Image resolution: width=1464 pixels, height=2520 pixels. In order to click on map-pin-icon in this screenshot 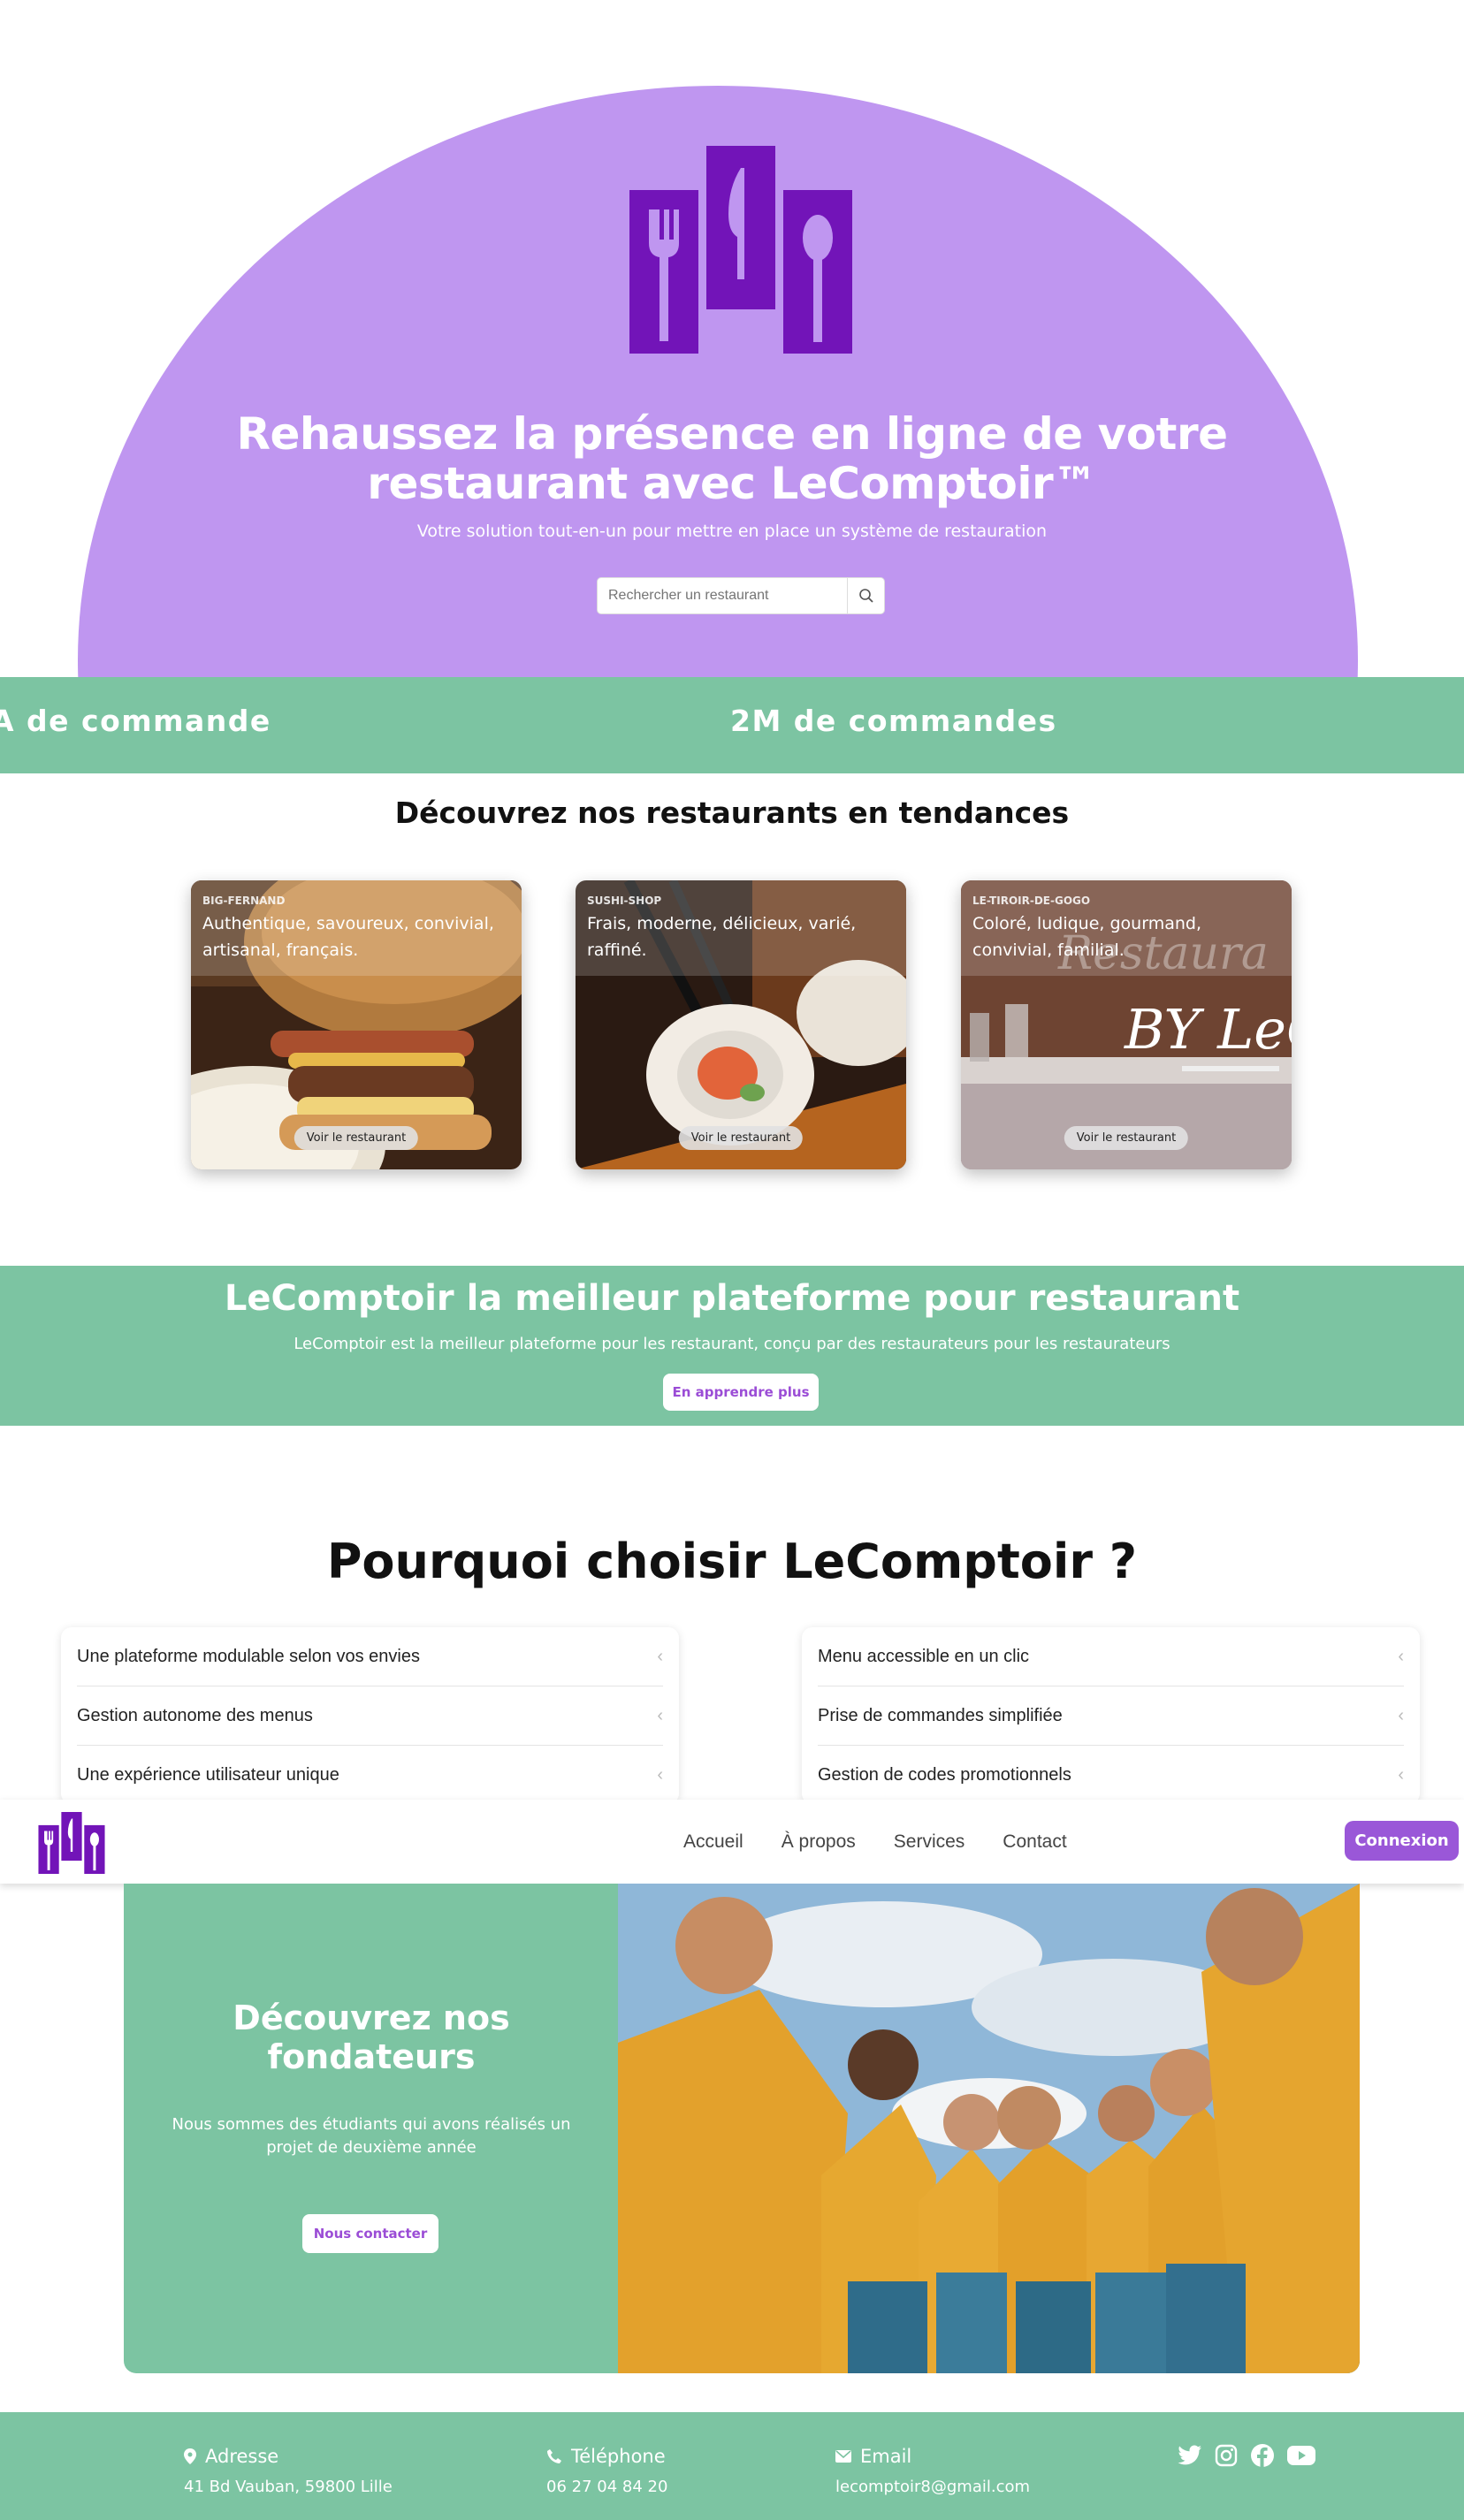, I will do `click(190, 2456)`.